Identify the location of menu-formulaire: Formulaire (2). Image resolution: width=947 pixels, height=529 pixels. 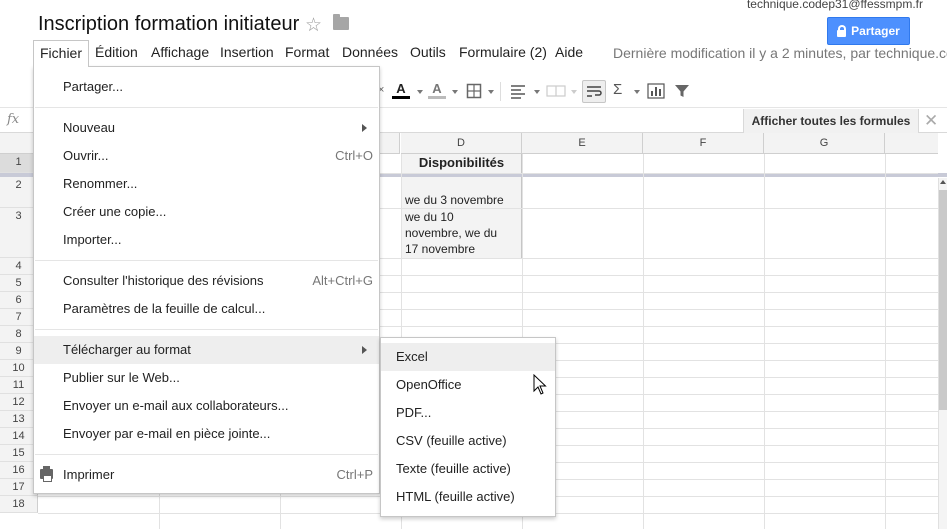
(503, 52).